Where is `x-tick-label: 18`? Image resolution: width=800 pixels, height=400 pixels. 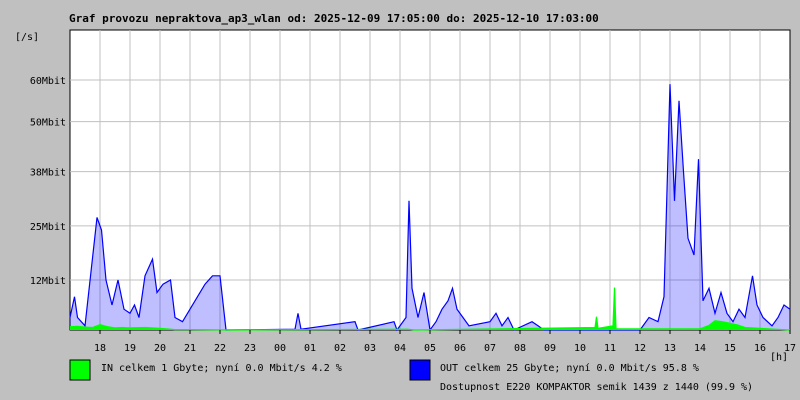
x-tick-label: 18 is located at coordinates (100, 348).